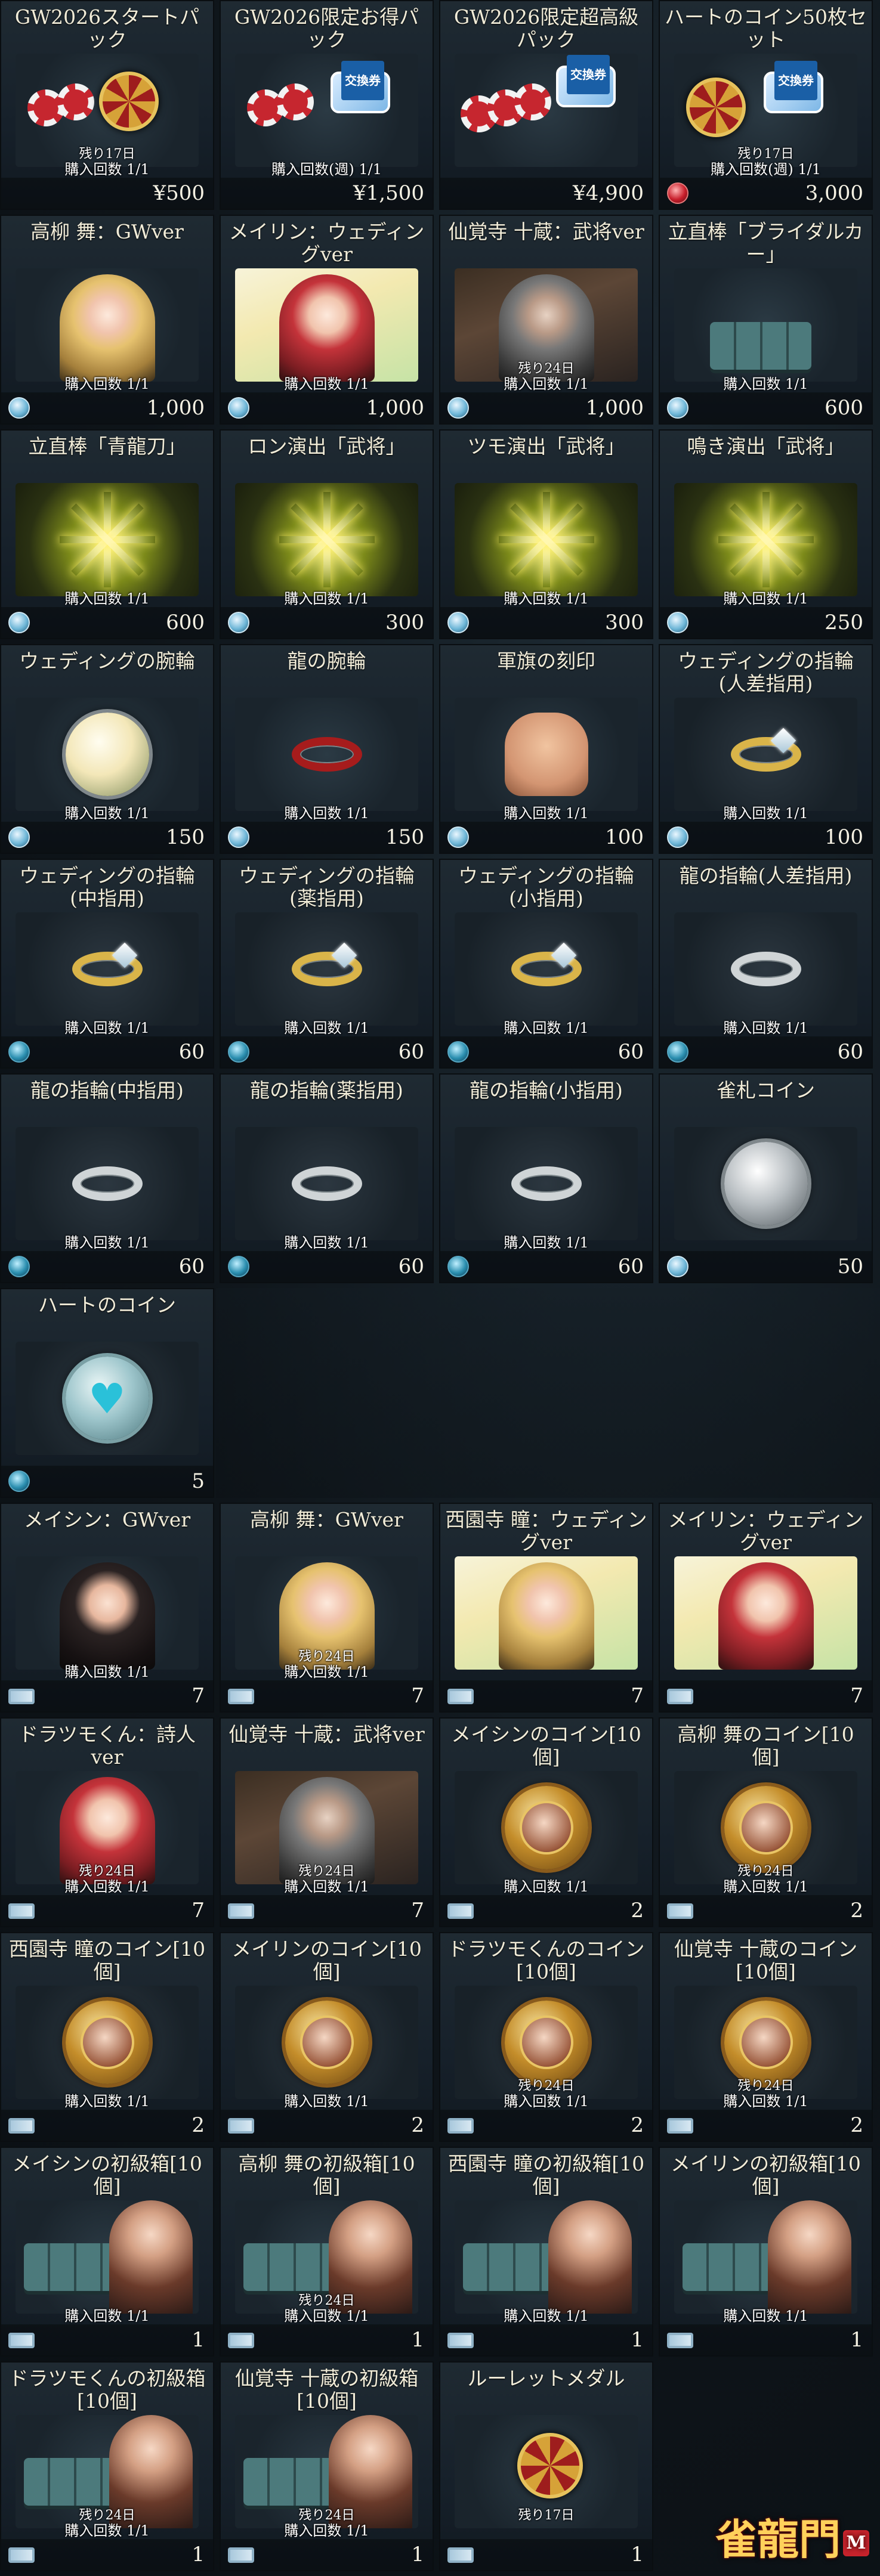 The height and width of the screenshot is (2576, 880). Describe the element at coordinates (327, 623) in the screenshot. I see `price-bar: 300` at that location.